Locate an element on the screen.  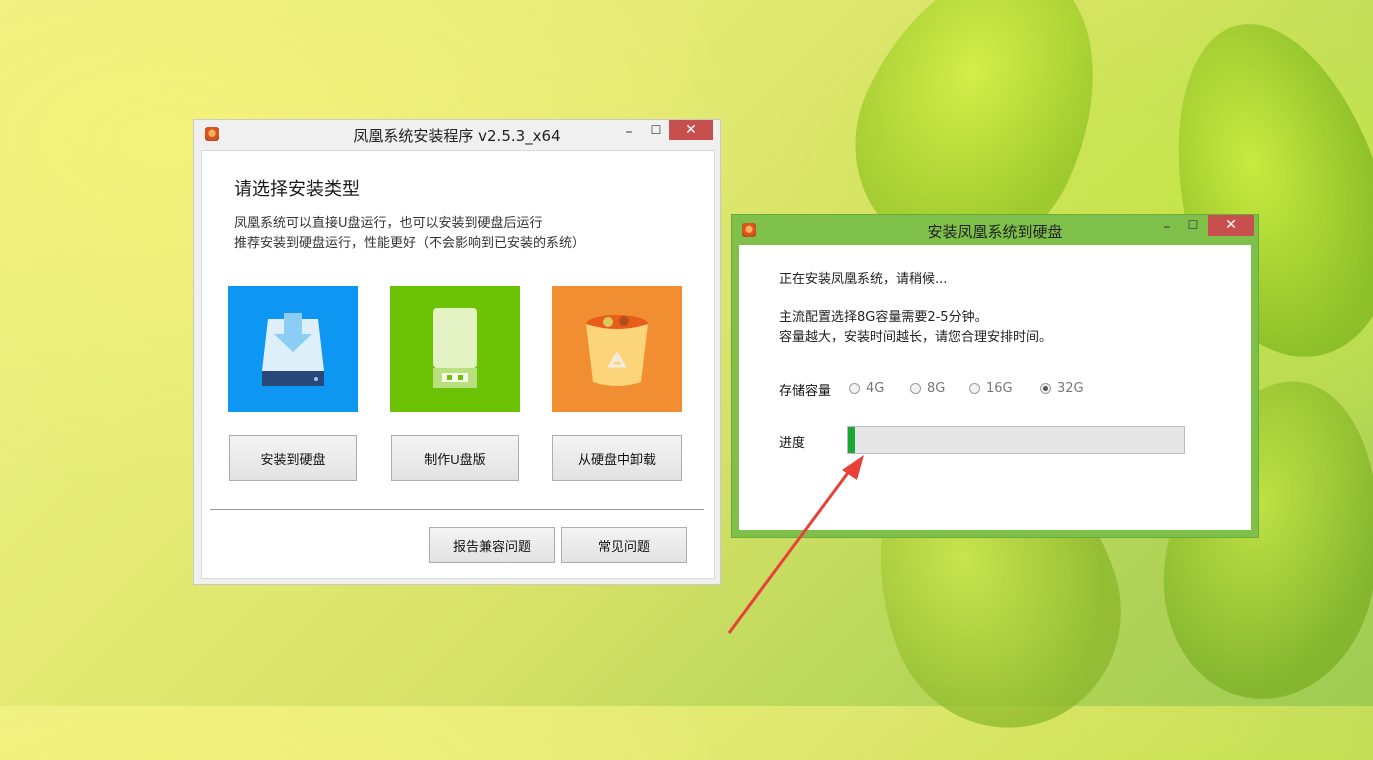
capacity-option-8g: 8G is located at coordinates (927, 388).